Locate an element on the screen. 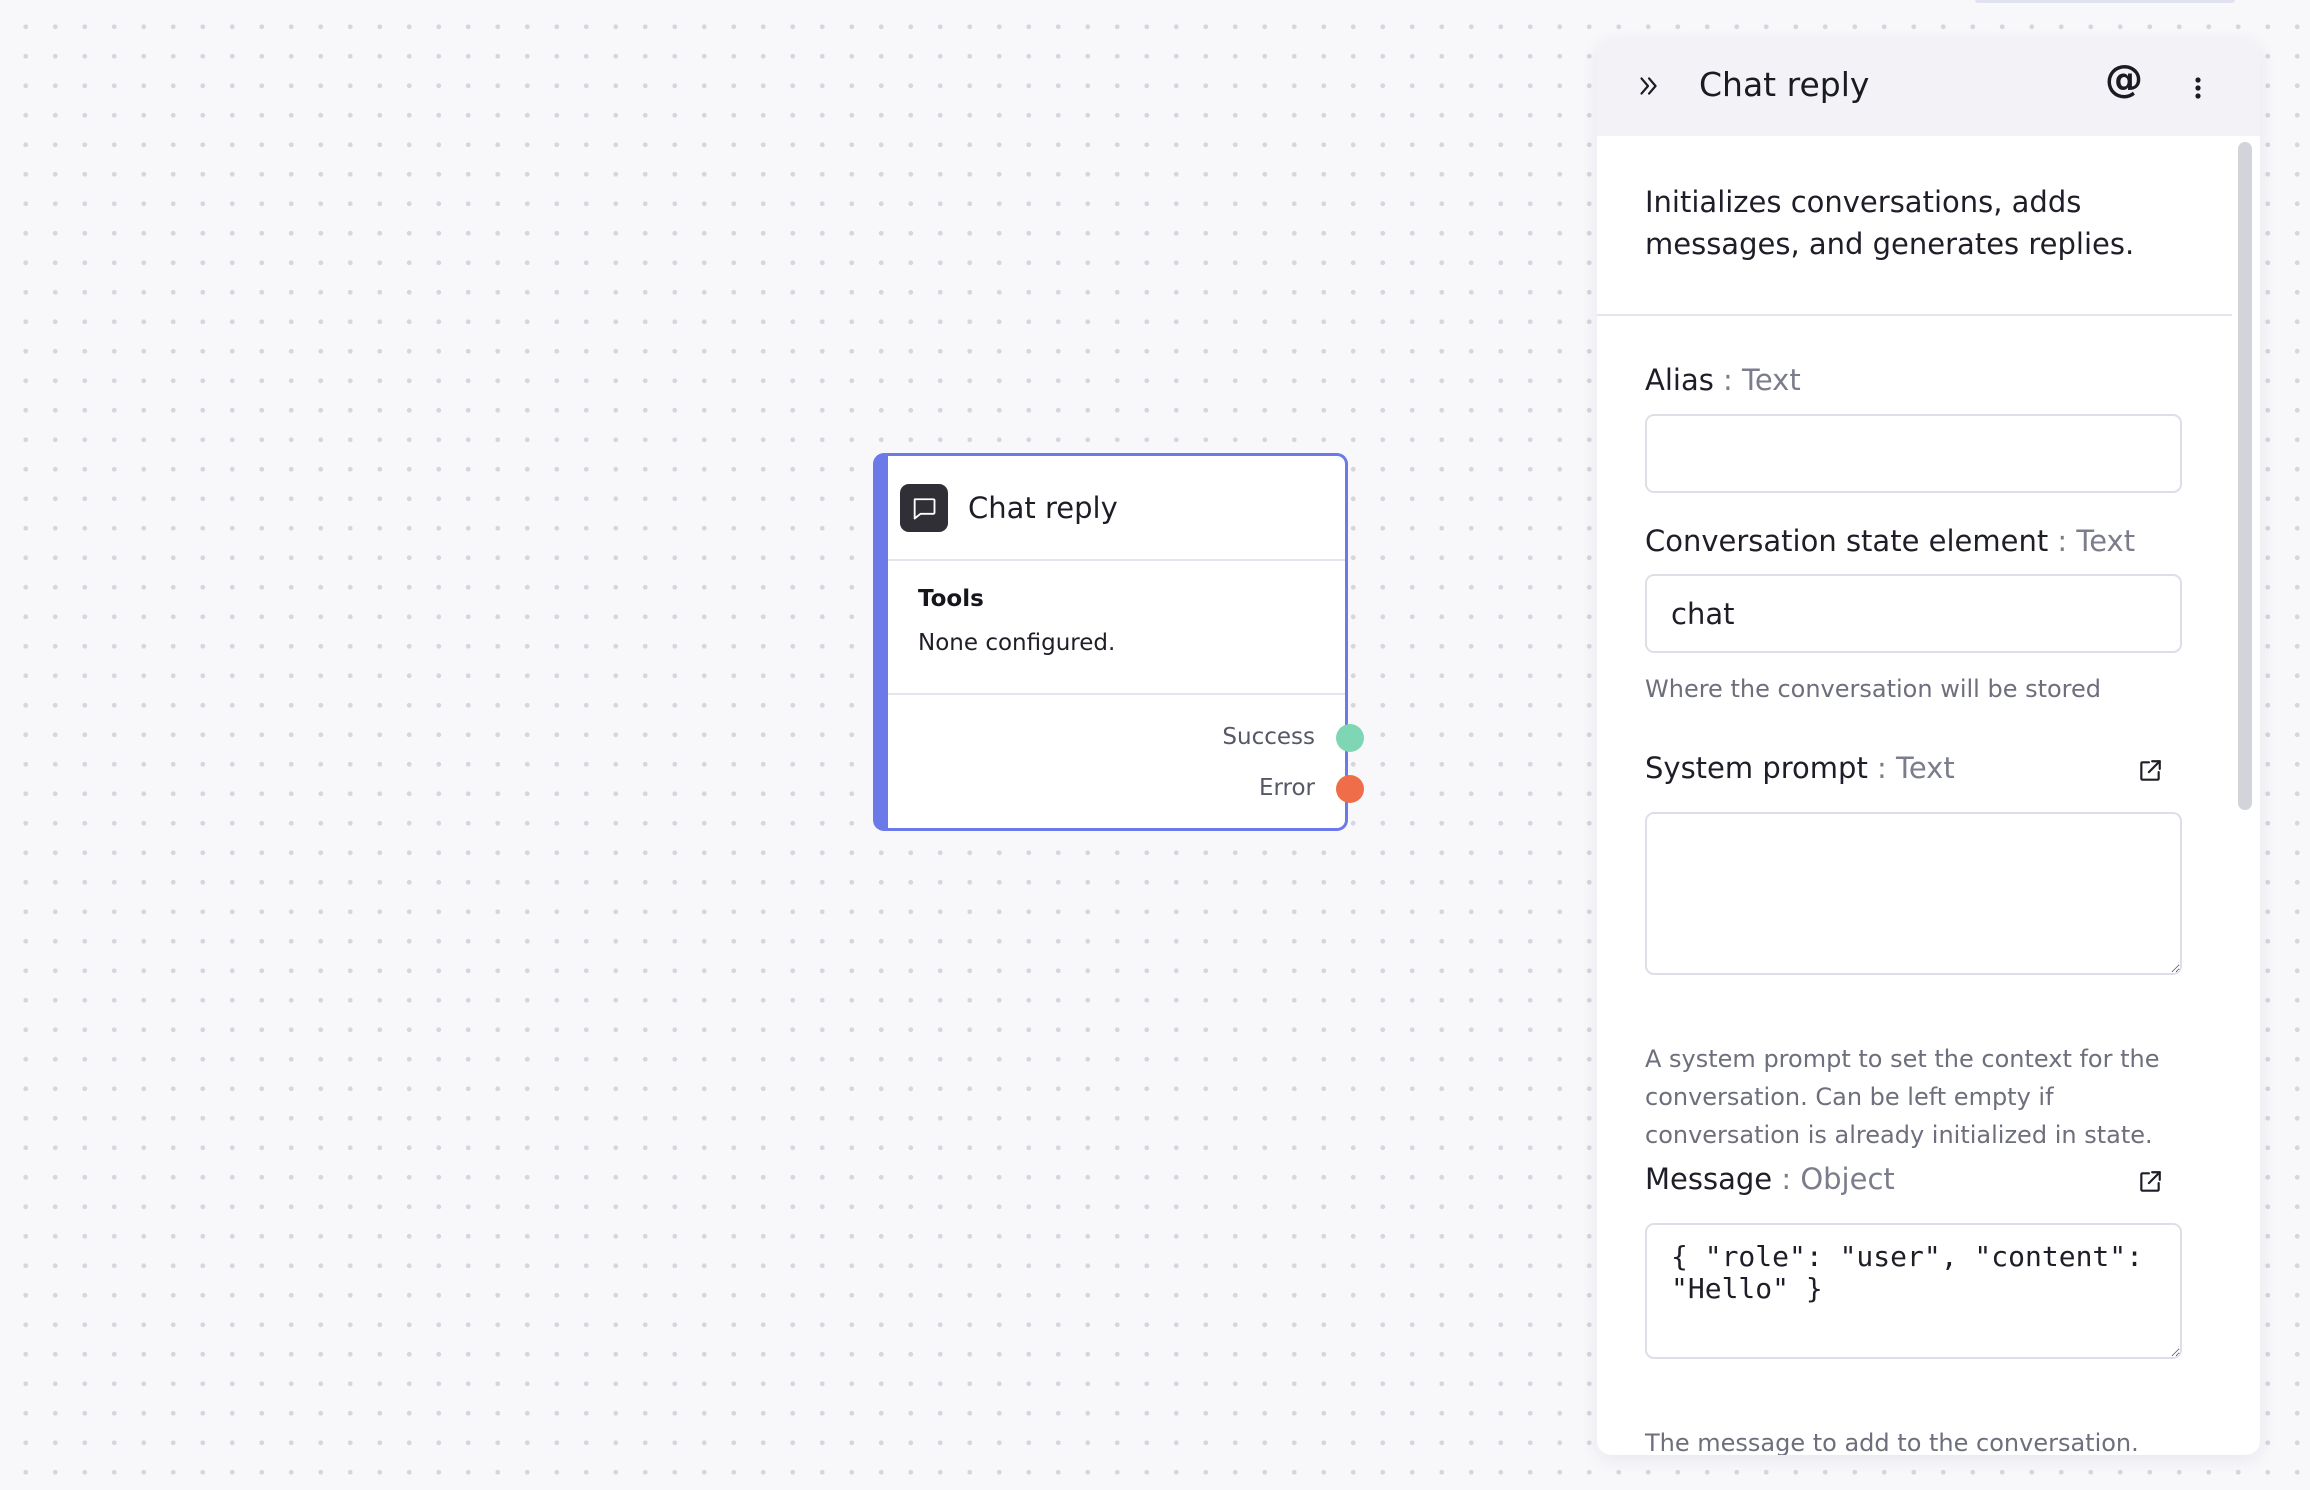 This screenshot has height=1490, width=2310. node-title: Chat reply is located at coordinates (1043, 507).